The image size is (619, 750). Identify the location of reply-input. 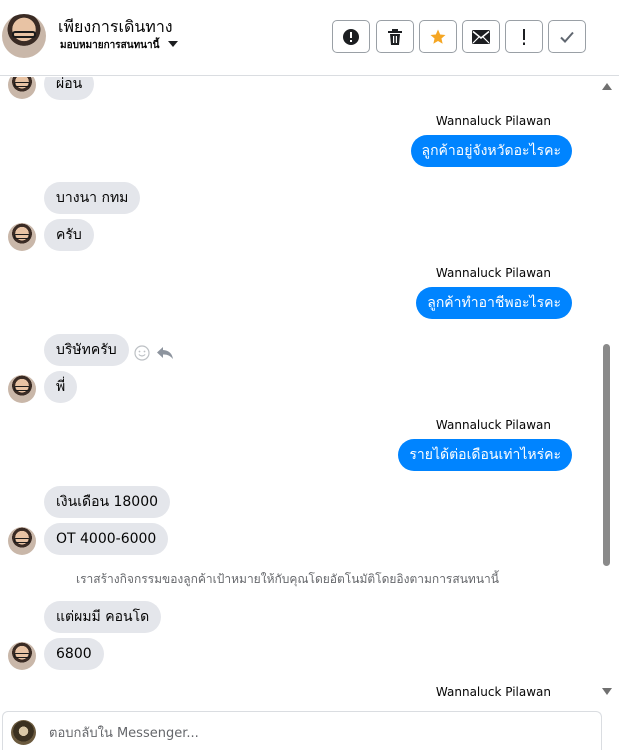
(319, 733).